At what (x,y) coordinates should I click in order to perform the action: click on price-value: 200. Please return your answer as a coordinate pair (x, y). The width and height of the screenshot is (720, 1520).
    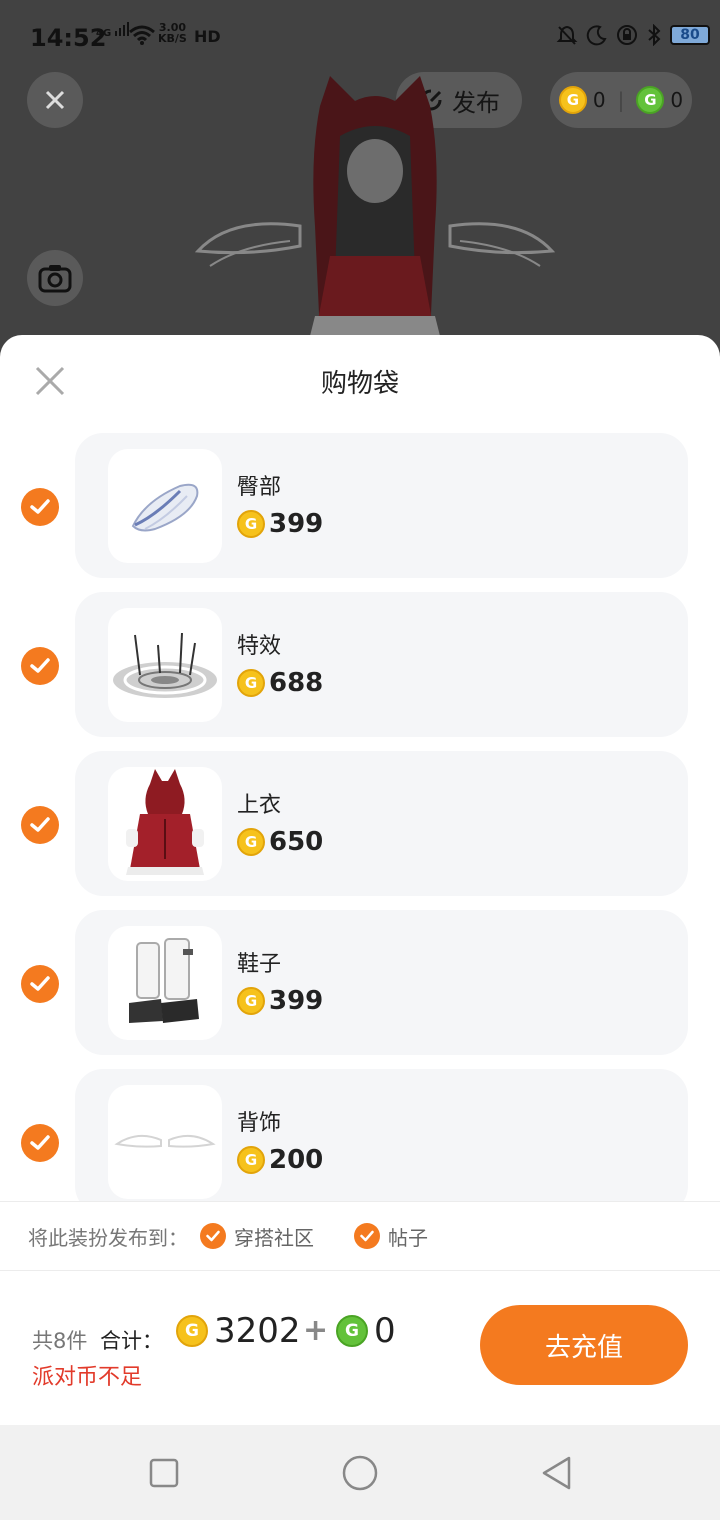
    Looking at the image, I should click on (296, 1160).